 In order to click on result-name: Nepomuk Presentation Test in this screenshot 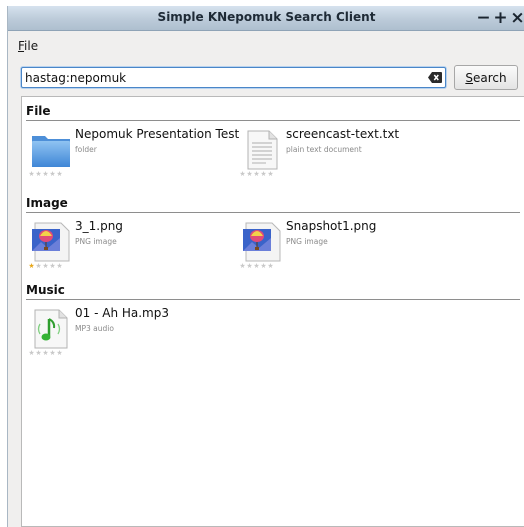, I will do `click(157, 134)`.